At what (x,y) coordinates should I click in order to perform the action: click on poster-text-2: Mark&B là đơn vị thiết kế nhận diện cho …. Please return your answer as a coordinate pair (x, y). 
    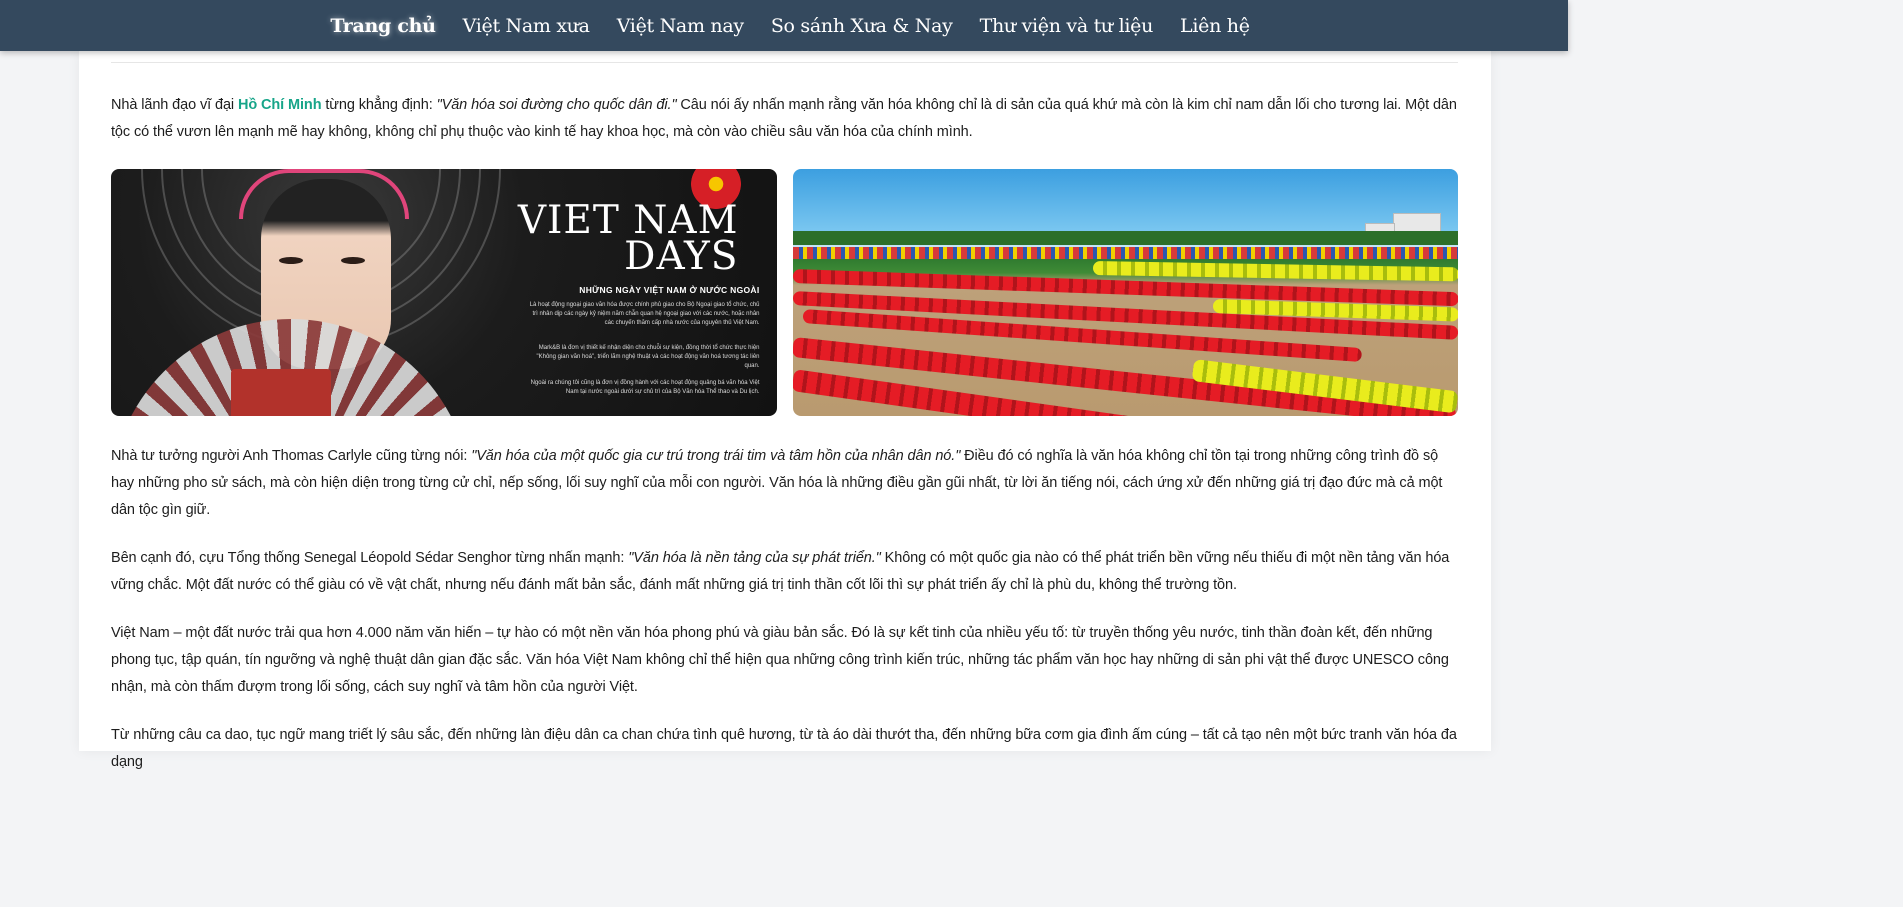
    Looking at the image, I should click on (648, 357).